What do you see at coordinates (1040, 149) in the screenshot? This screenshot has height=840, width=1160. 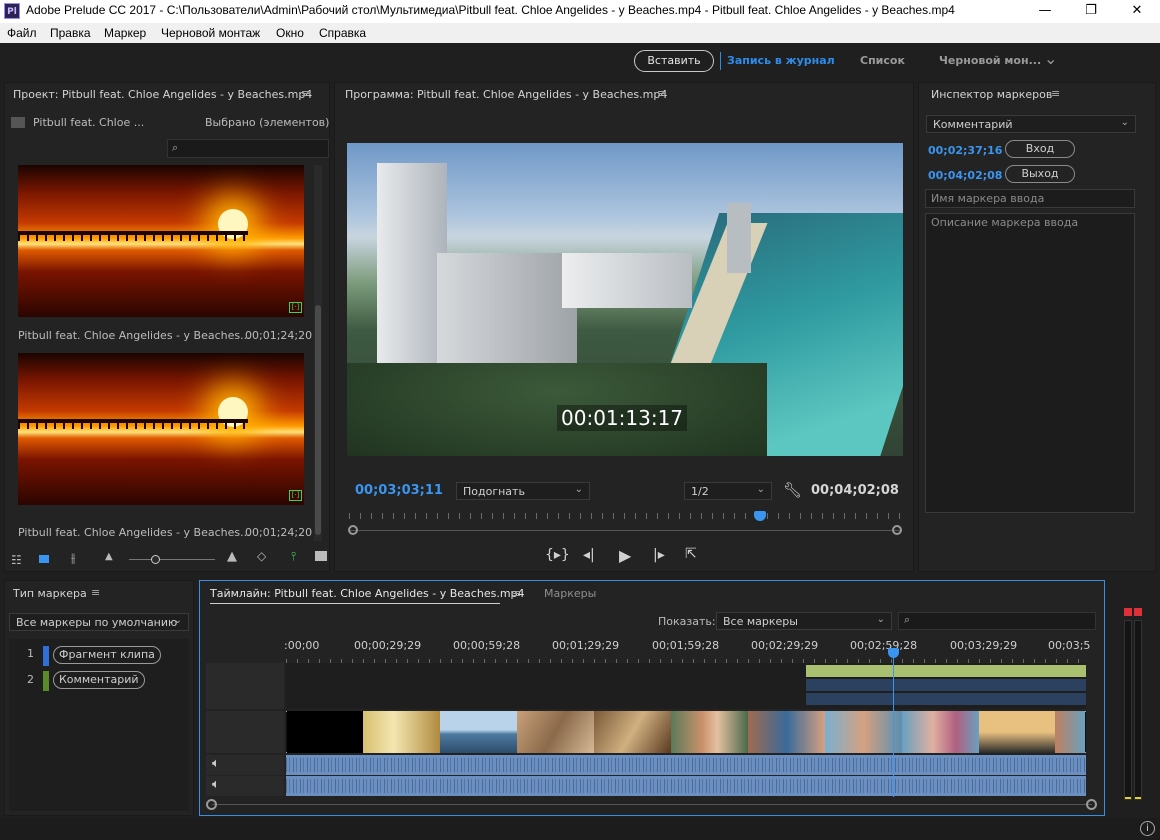 I see `in-button: Вход` at bounding box center [1040, 149].